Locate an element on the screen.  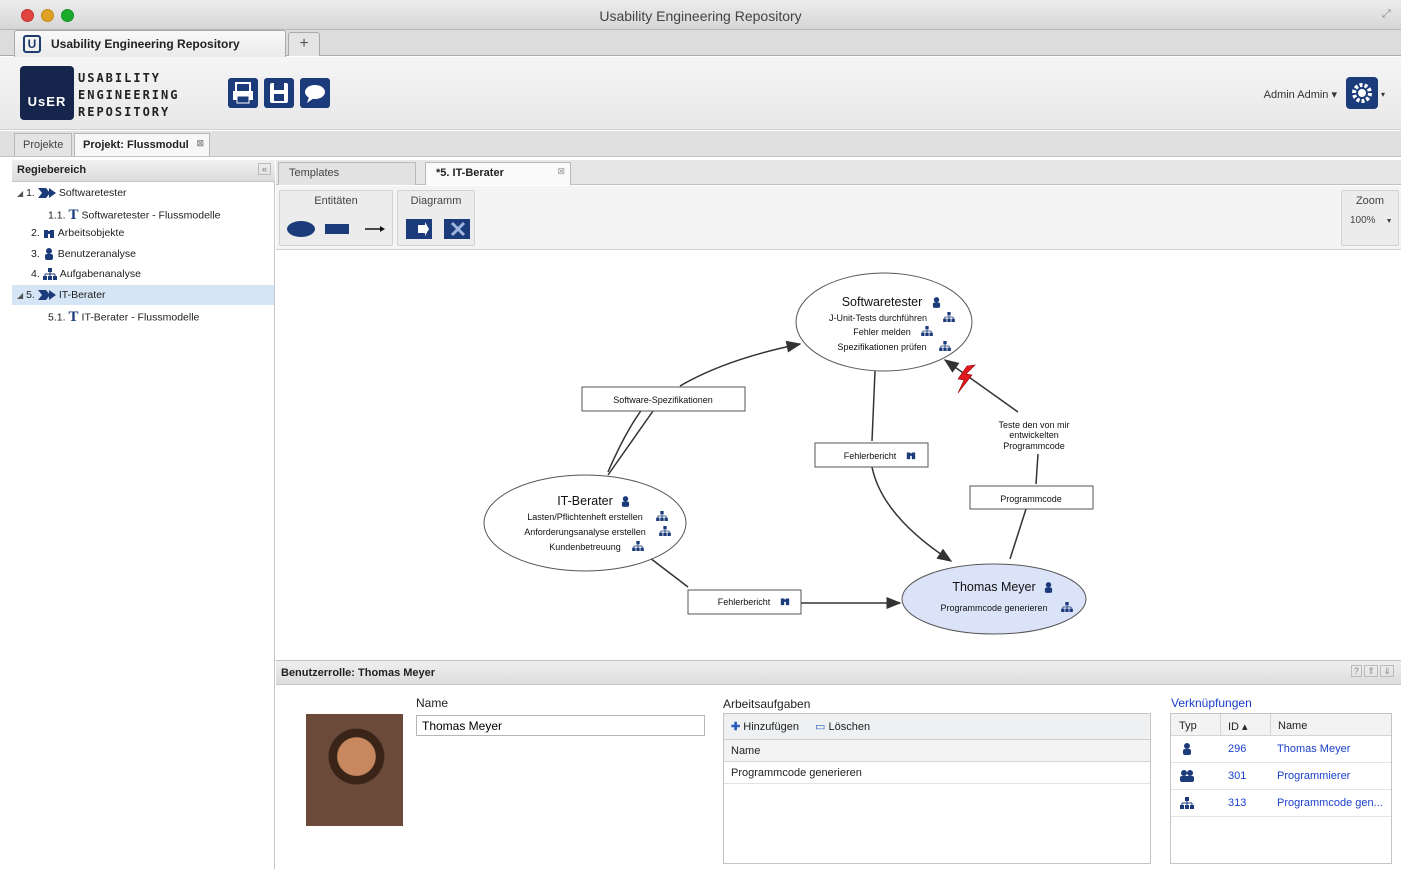
palette-diagram: Diagramm is located at coordinates (436, 218).